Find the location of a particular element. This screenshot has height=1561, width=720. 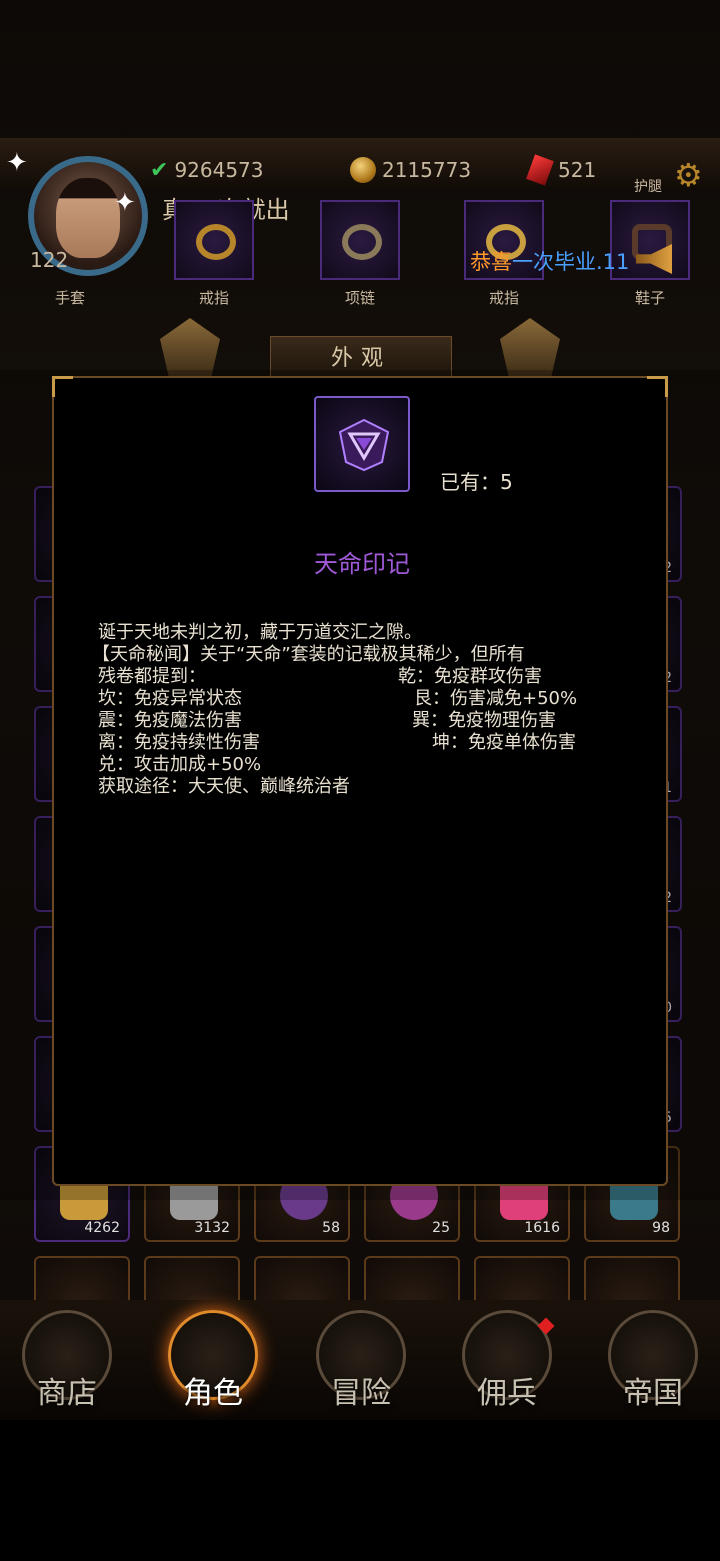

equip-slot-necklace is located at coordinates (360, 240).